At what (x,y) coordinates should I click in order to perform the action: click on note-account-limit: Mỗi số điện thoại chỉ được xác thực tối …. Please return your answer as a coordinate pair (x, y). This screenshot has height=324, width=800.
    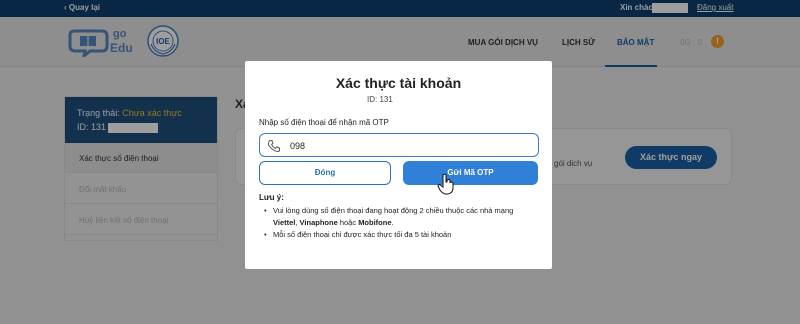
    Looking at the image, I should click on (399, 235).